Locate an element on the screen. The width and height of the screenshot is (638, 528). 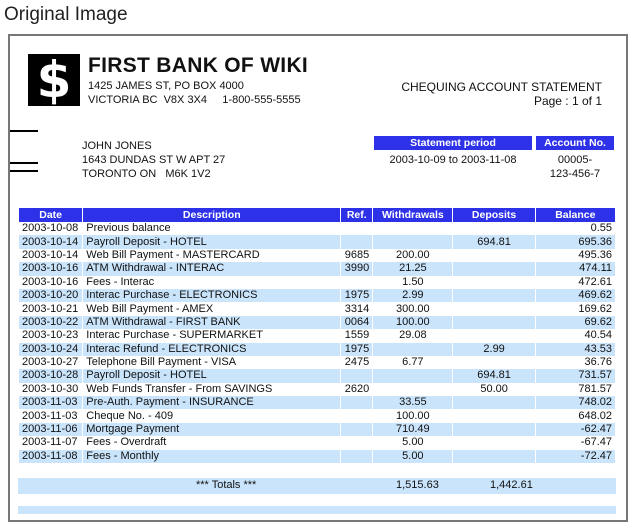
balance-cell: 69.62 is located at coordinates (575, 322).